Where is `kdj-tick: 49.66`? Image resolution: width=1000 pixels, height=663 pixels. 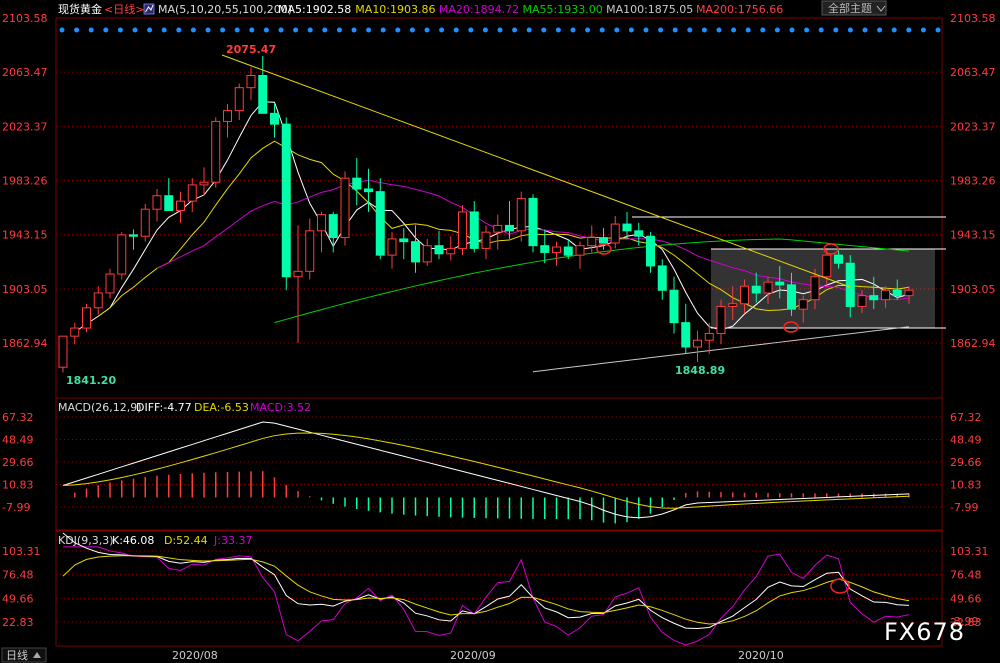 kdj-tick: 49.66 is located at coordinates (18, 598).